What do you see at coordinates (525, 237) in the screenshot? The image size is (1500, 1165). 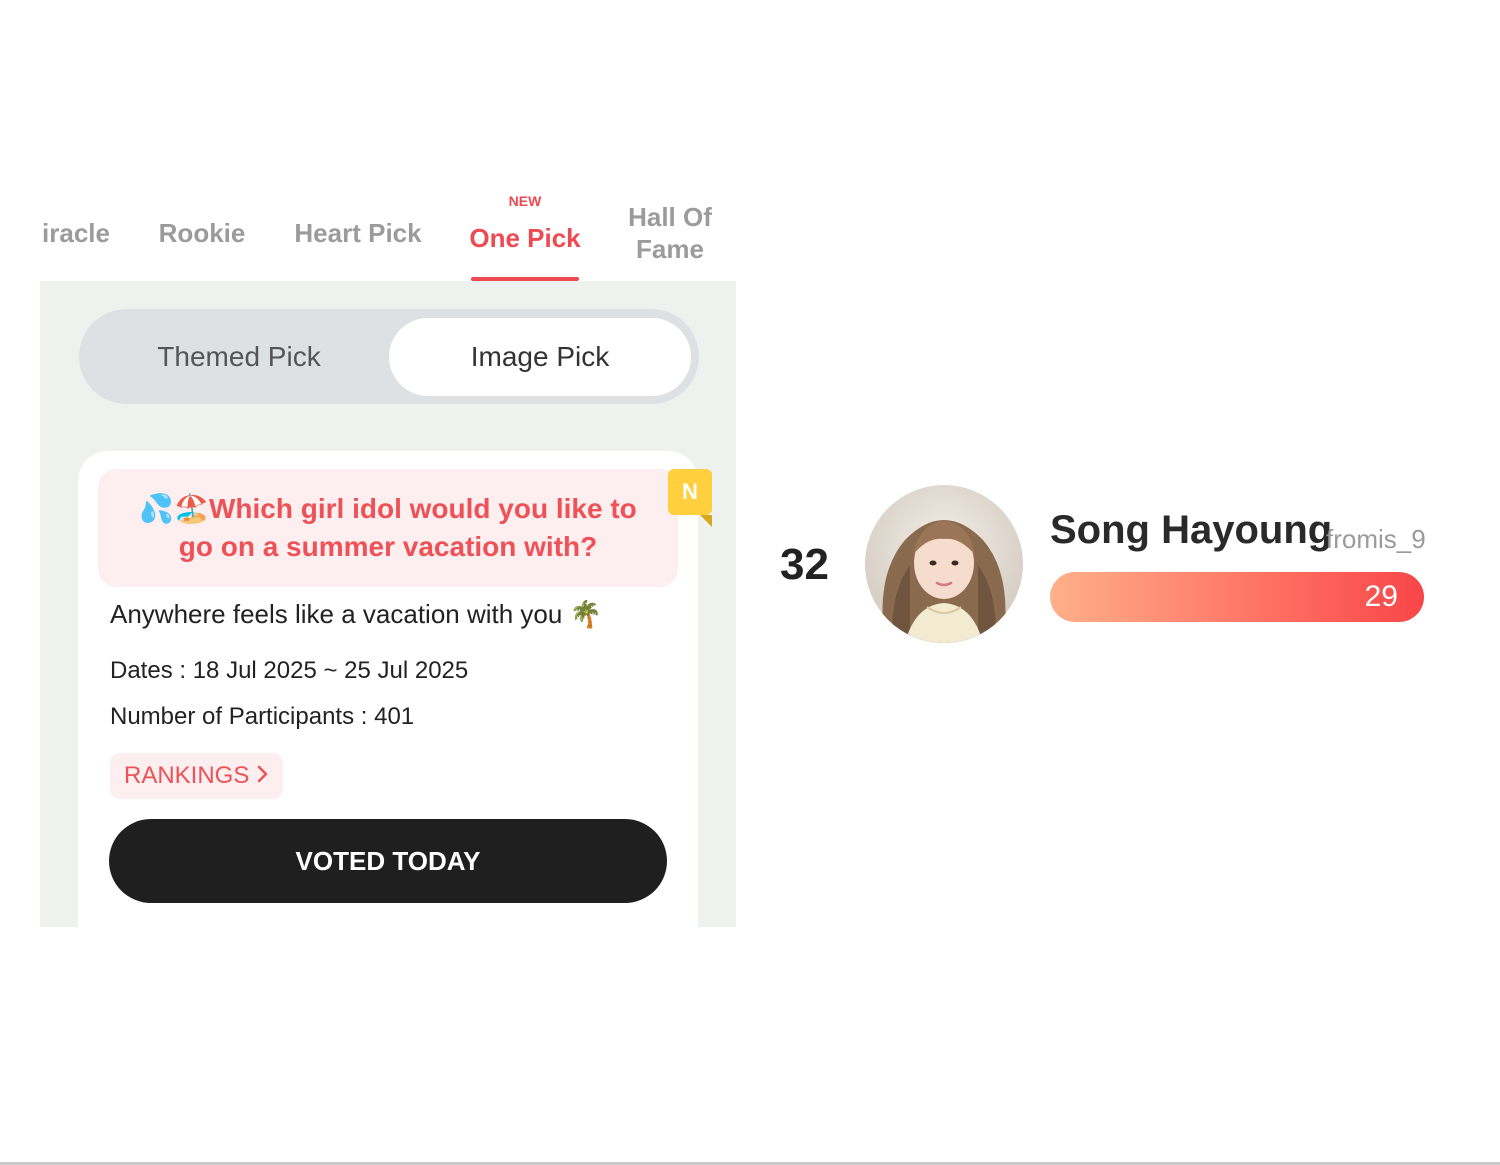 I see `tab-label: One Pick` at bounding box center [525, 237].